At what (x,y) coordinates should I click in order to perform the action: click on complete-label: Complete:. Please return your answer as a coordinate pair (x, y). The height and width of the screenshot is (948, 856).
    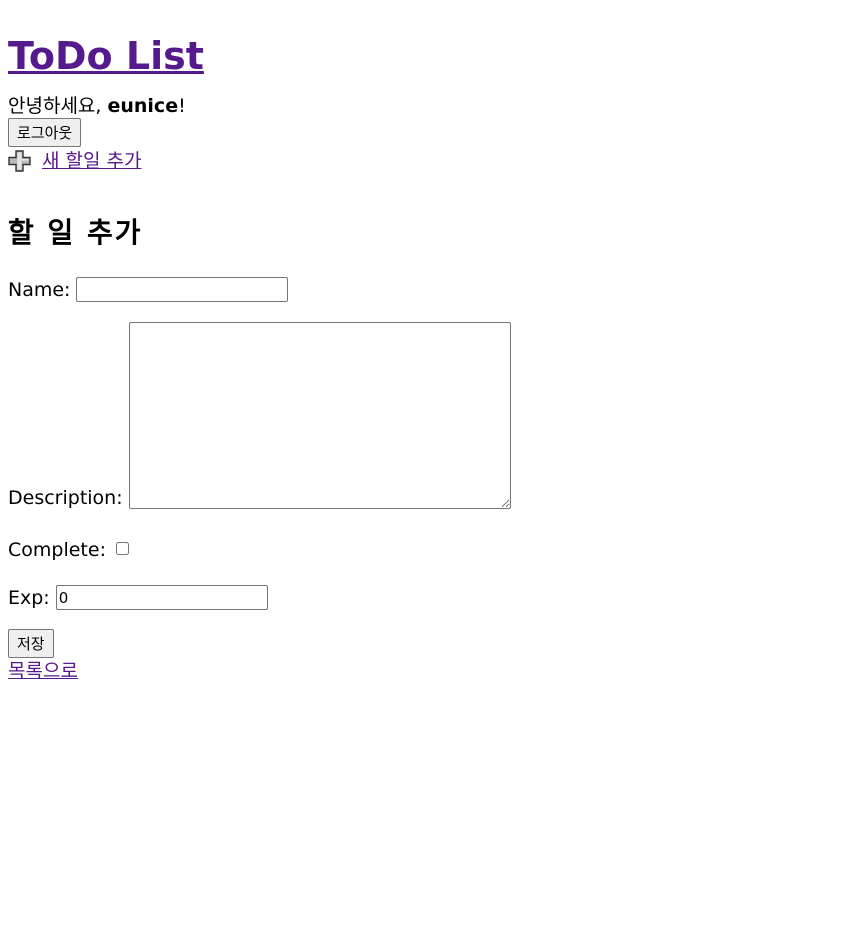
    Looking at the image, I should click on (57, 550).